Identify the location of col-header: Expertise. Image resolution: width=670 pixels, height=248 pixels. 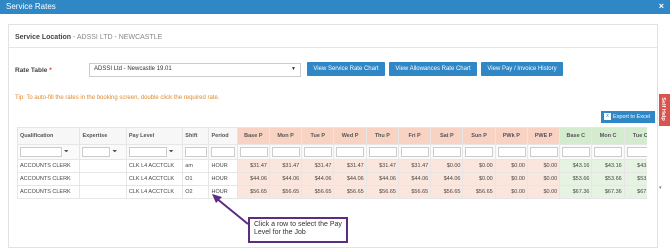
(103, 136).